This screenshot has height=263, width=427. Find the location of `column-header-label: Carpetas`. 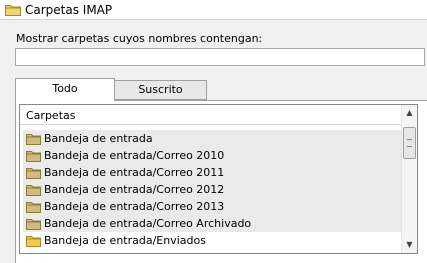

column-header-label: Carpetas is located at coordinates (51, 115).